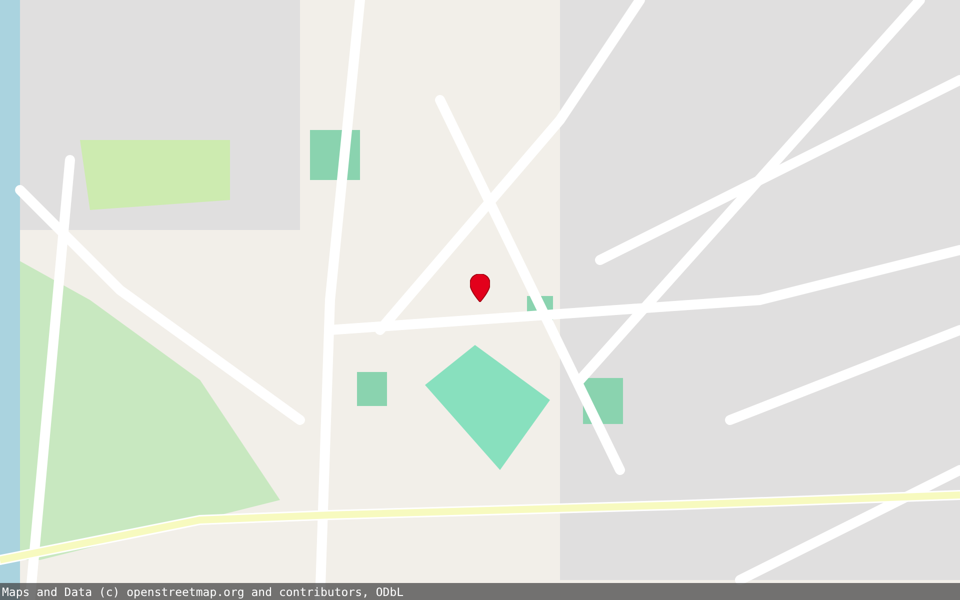  What do you see at coordinates (203, 591) in the screenshot?
I see `attribution-text: Maps and Data (c) openstreetmap.org and contributors, ODbL` at bounding box center [203, 591].